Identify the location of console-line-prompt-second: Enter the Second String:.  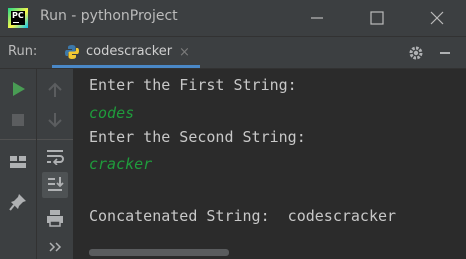
(197, 137).